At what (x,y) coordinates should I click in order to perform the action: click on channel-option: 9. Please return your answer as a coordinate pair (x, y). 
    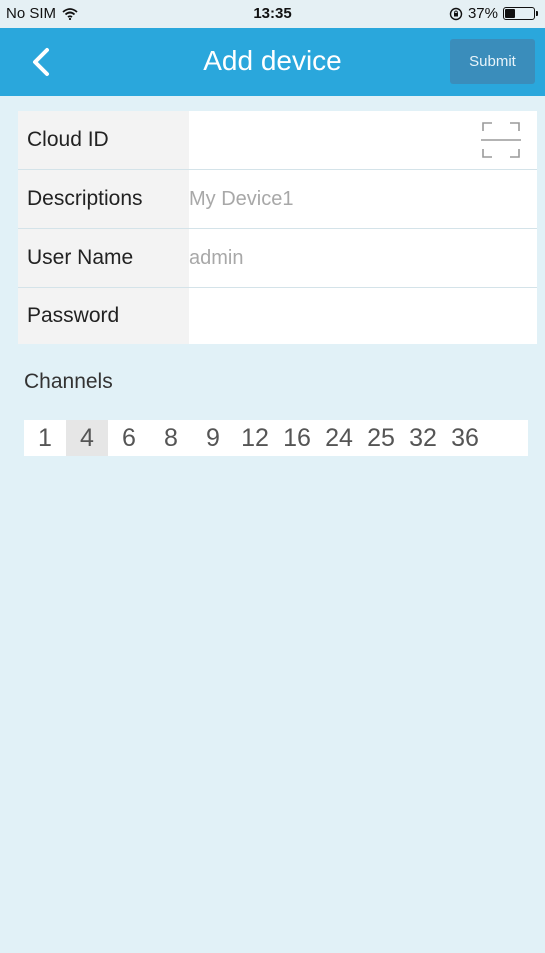
    Looking at the image, I should click on (213, 438).